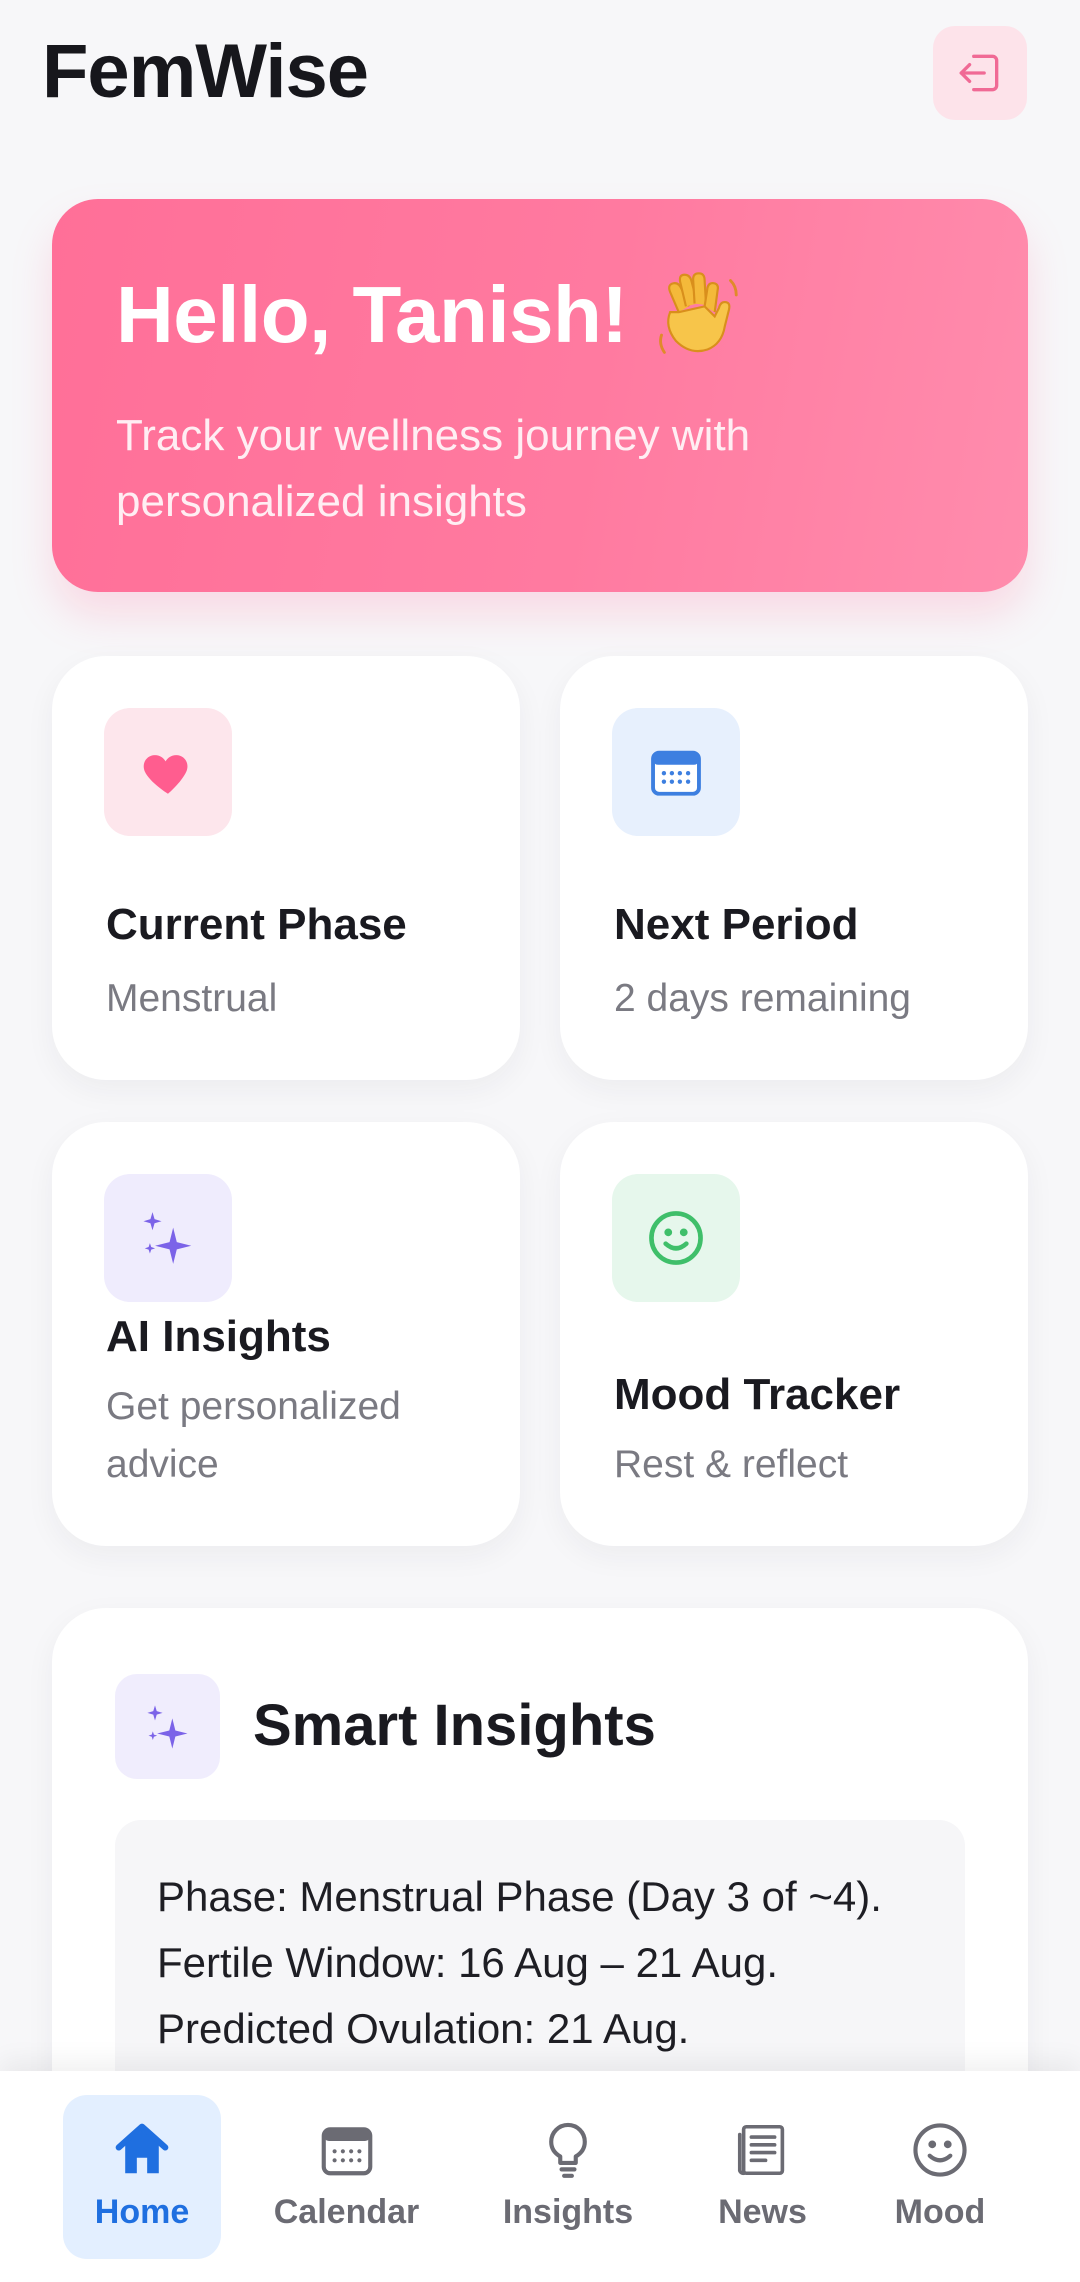 The width and height of the screenshot is (1080, 2282). I want to click on app-title: FemWise, so click(205, 71).